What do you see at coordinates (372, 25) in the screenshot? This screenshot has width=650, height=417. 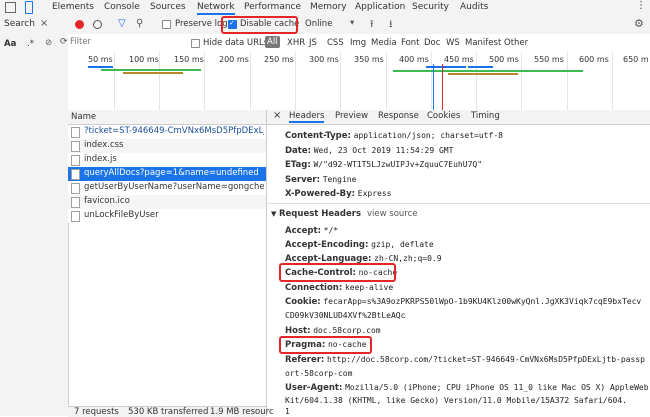 I see `import-har-icon: ⭱` at bounding box center [372, 25].